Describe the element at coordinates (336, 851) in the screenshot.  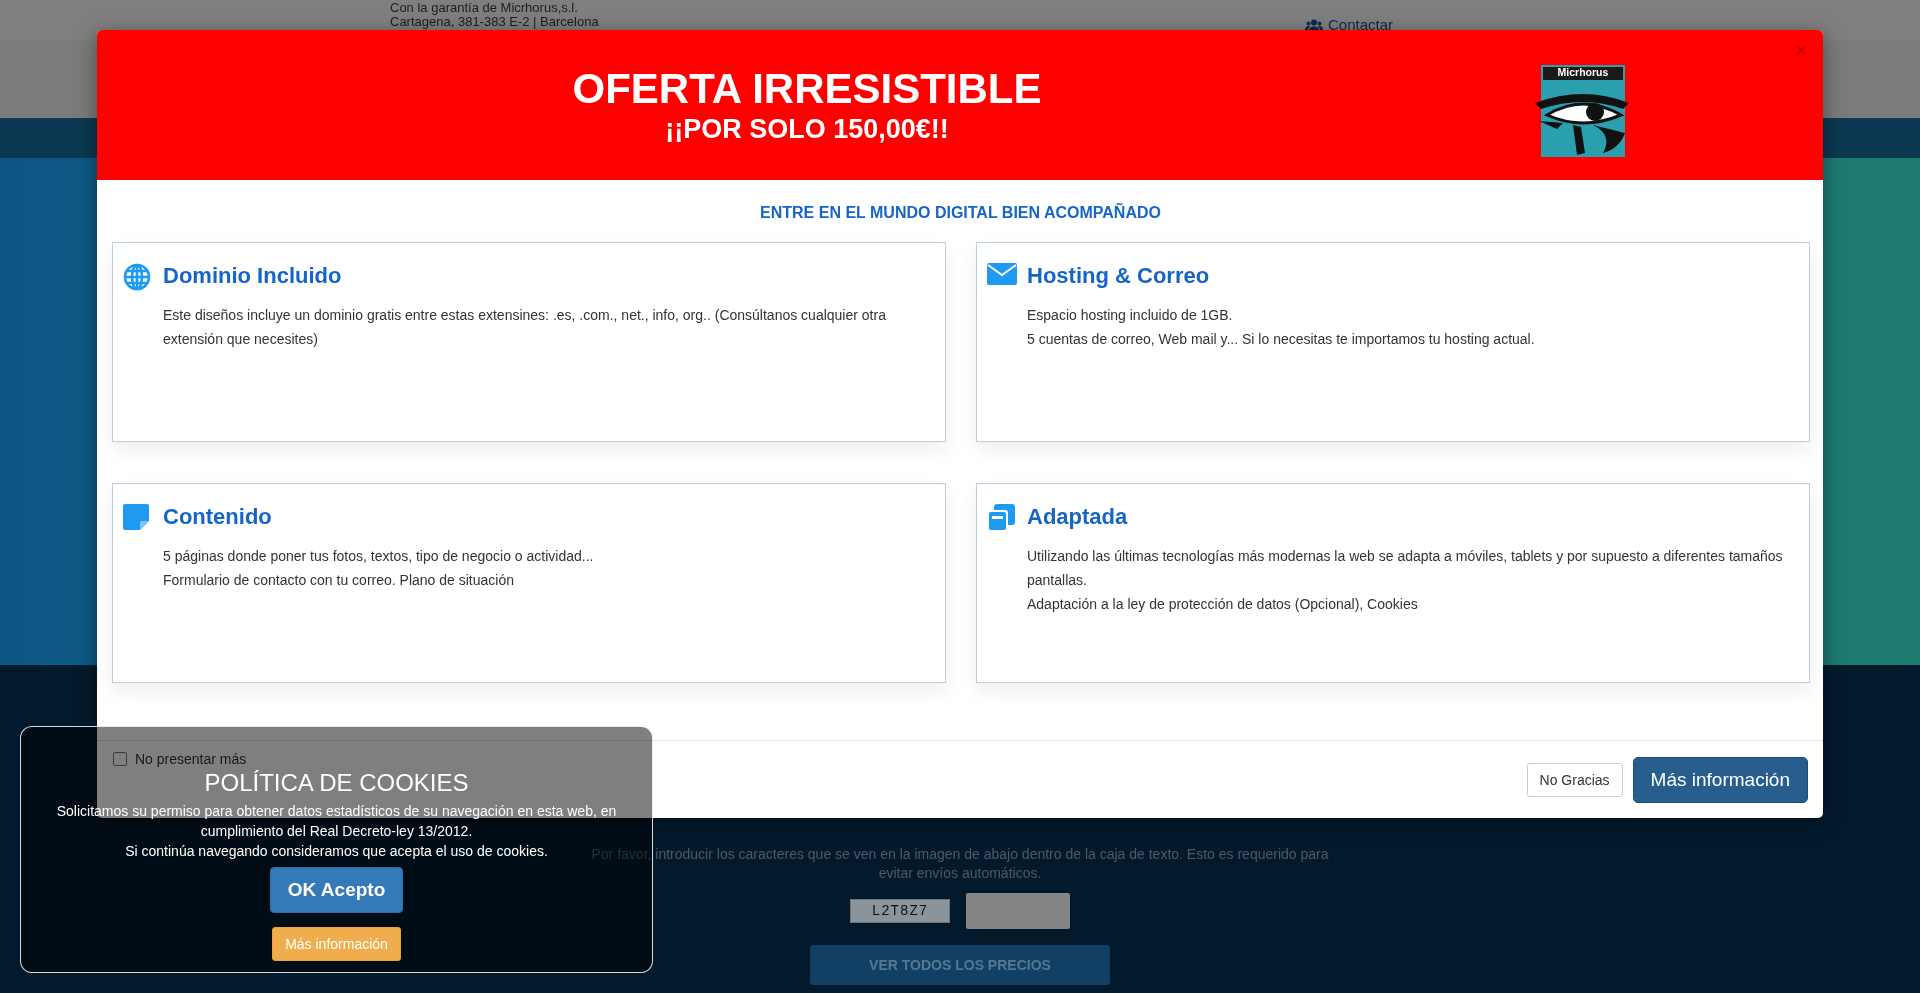
I see `cookie-text: Si continúa navegando consideramos que acepta el uso de cookies.` at that location.